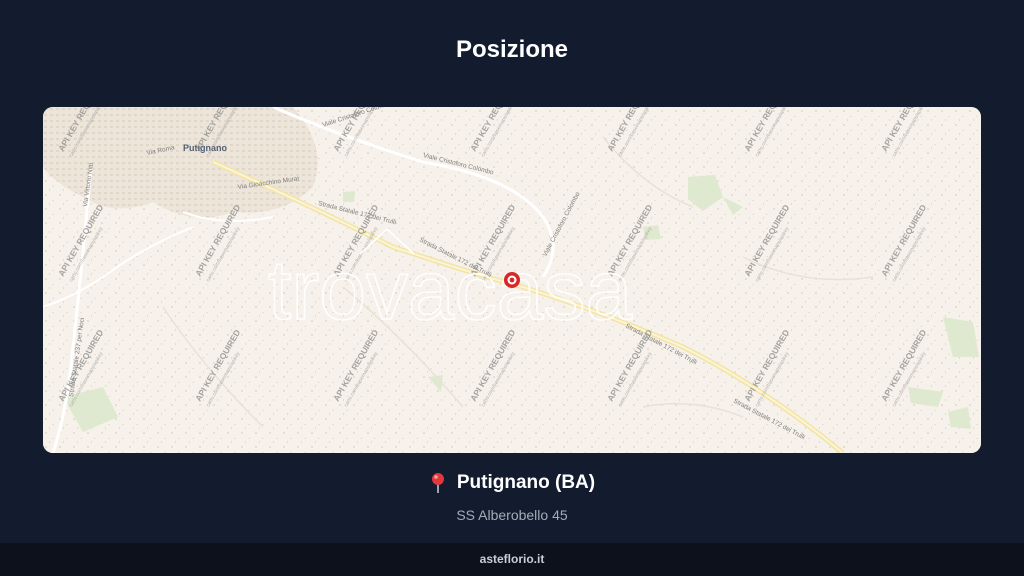 The width and height of the screenshot is (1024, 576). I want to click on page-title: Posizione, so click(512, 49).